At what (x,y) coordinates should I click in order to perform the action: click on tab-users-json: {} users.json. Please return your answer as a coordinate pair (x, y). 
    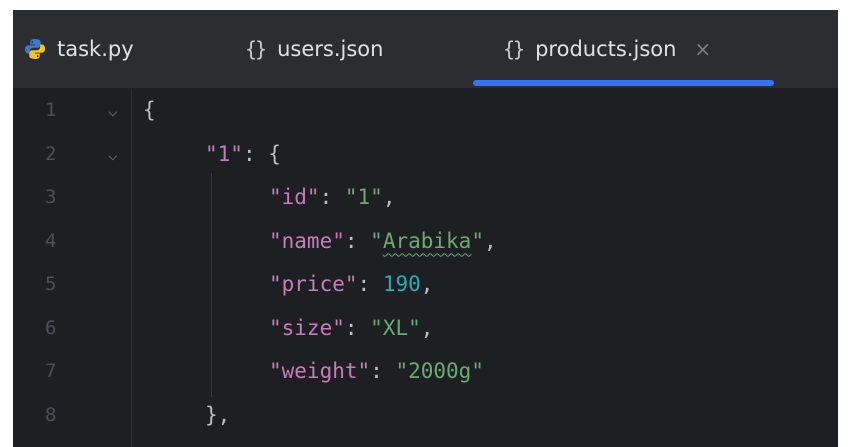
    Looking at the image, I should click on (314, 49).